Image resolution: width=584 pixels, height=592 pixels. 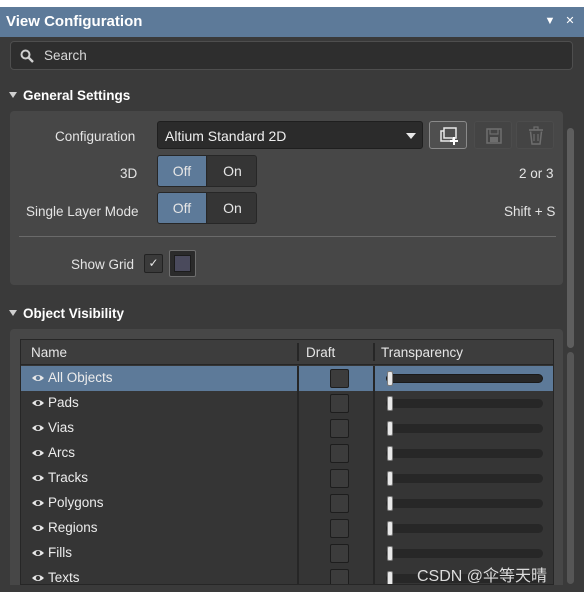 I want to click on threed-off-option: Off, so click(x=182, y=171).